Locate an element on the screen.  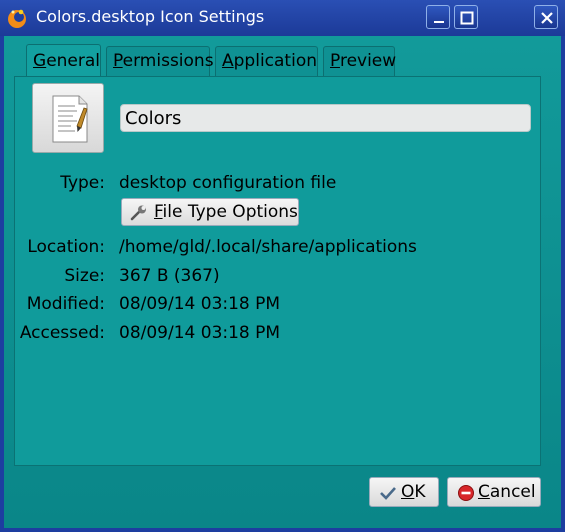
ok-label: K is located at coordinates (420, 492).